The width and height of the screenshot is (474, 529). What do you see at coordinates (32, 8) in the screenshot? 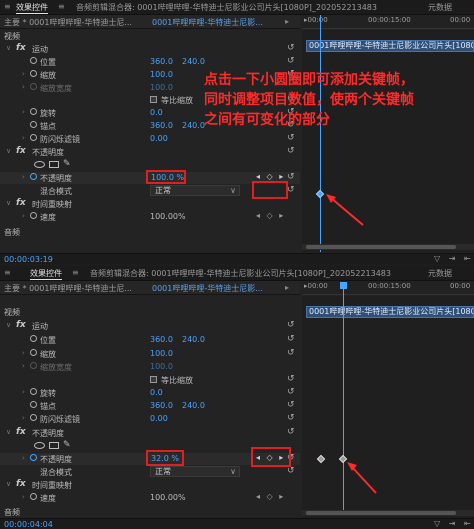
I see `tab-effect-controls: 效果控件` at bounding box center [32, 8].